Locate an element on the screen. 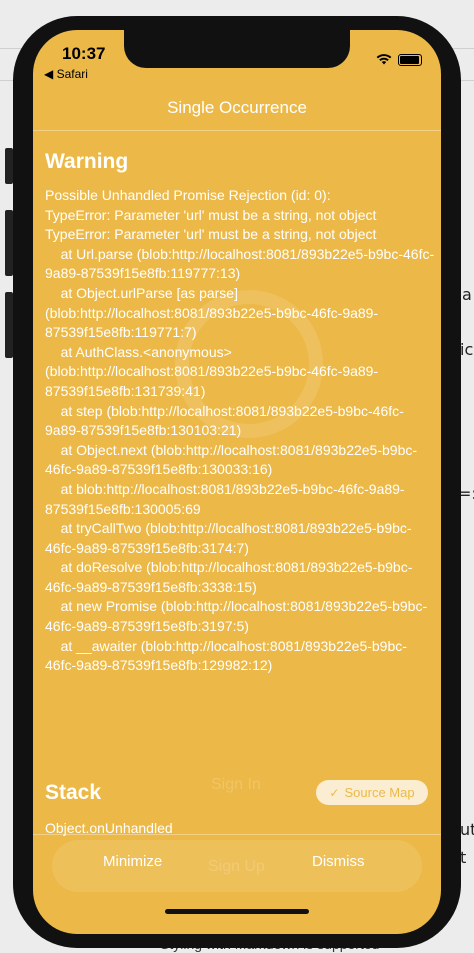 The width and height of the screenshot is (474, 953). stack-title: Stack is located at coordinates (73, 792).